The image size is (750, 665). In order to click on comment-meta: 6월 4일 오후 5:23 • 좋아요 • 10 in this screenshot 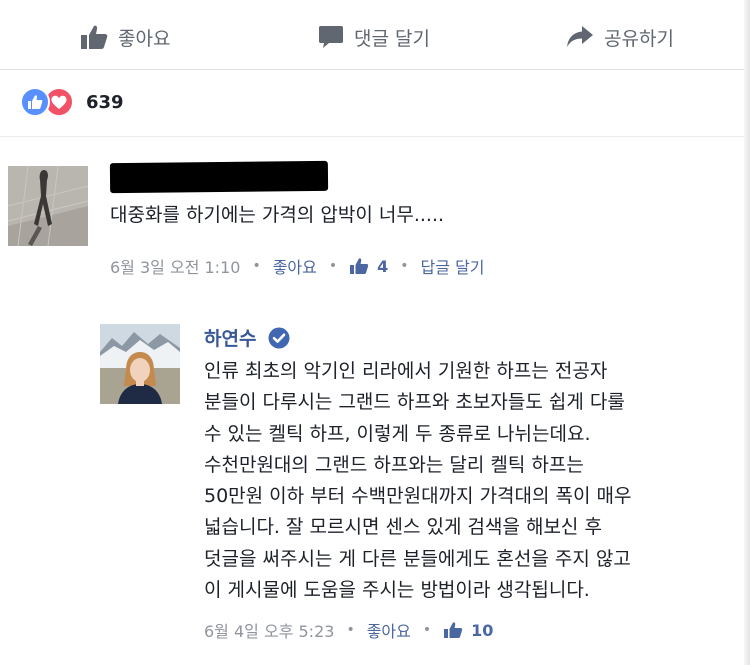, I will do `click(348, 630)`.